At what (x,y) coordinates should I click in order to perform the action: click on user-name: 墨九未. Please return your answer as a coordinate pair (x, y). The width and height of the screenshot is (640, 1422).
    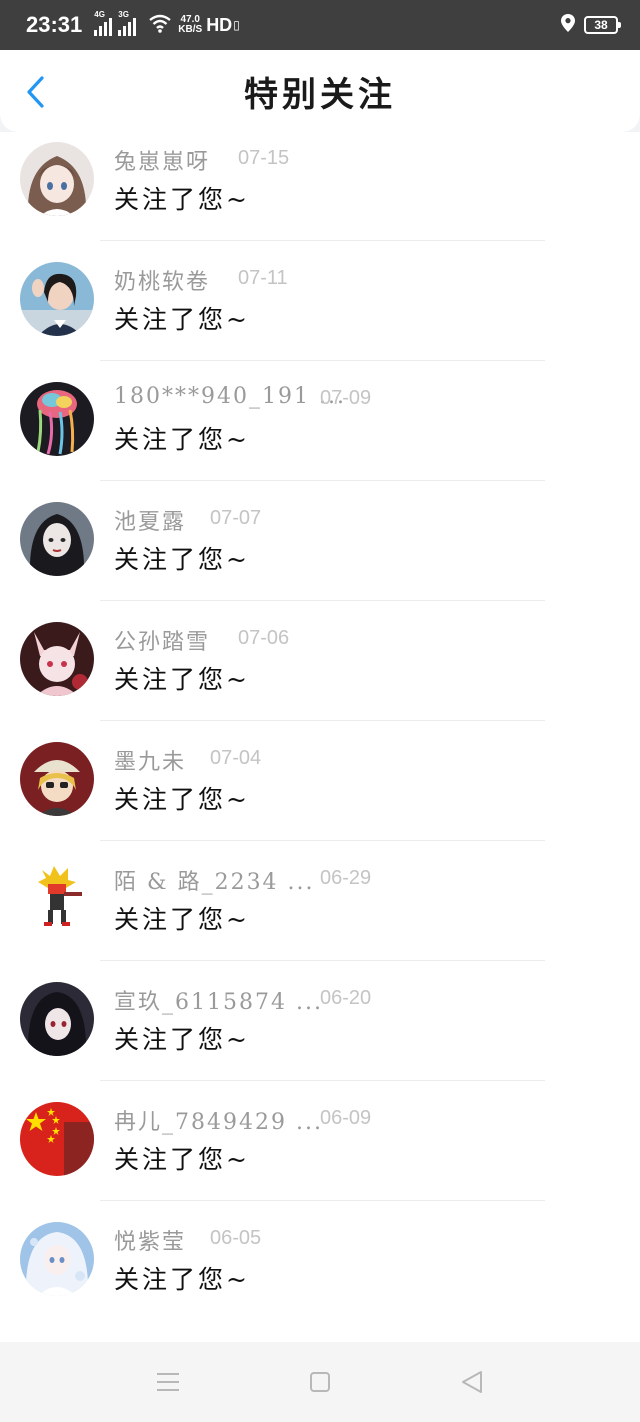
    Looking at the image, I should click on (150, 760).